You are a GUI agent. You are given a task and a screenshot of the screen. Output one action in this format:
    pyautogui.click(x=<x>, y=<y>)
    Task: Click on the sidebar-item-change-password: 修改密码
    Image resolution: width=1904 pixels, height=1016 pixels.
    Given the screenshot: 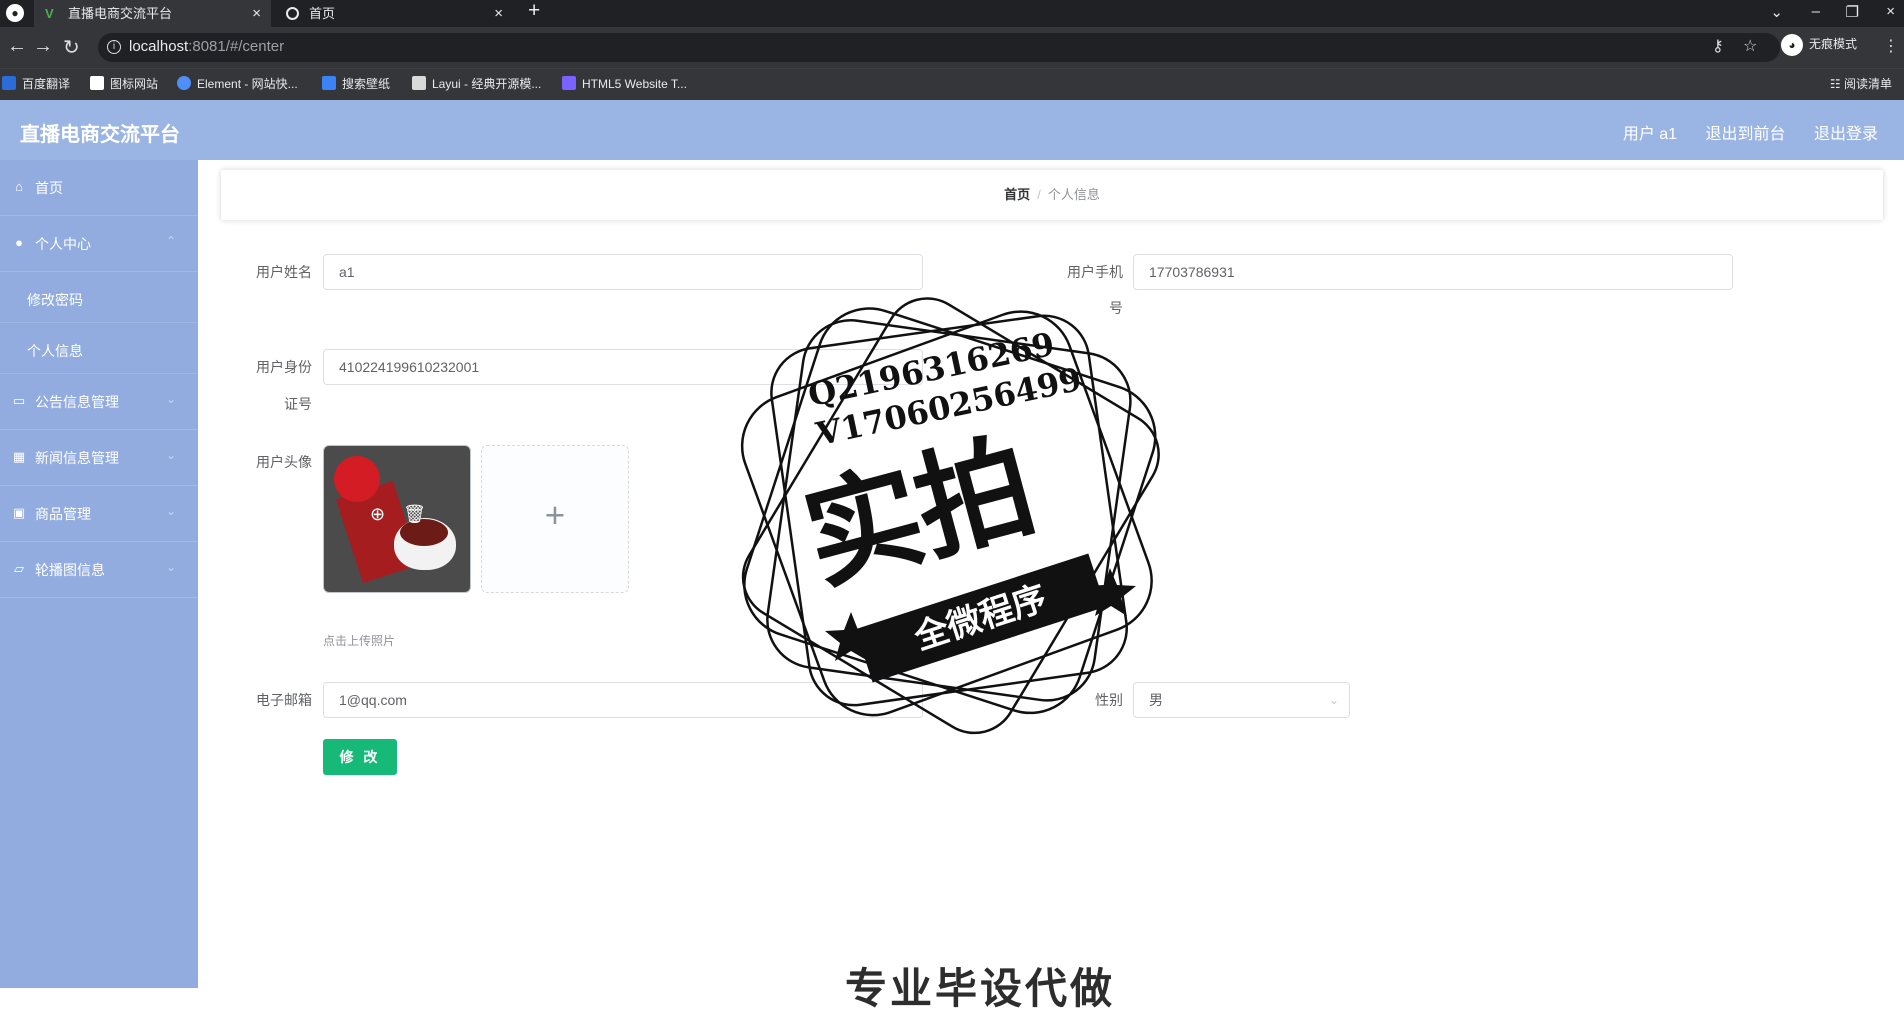 What is the action you would take?
    pyautogui.click(x=99, y=297)
    